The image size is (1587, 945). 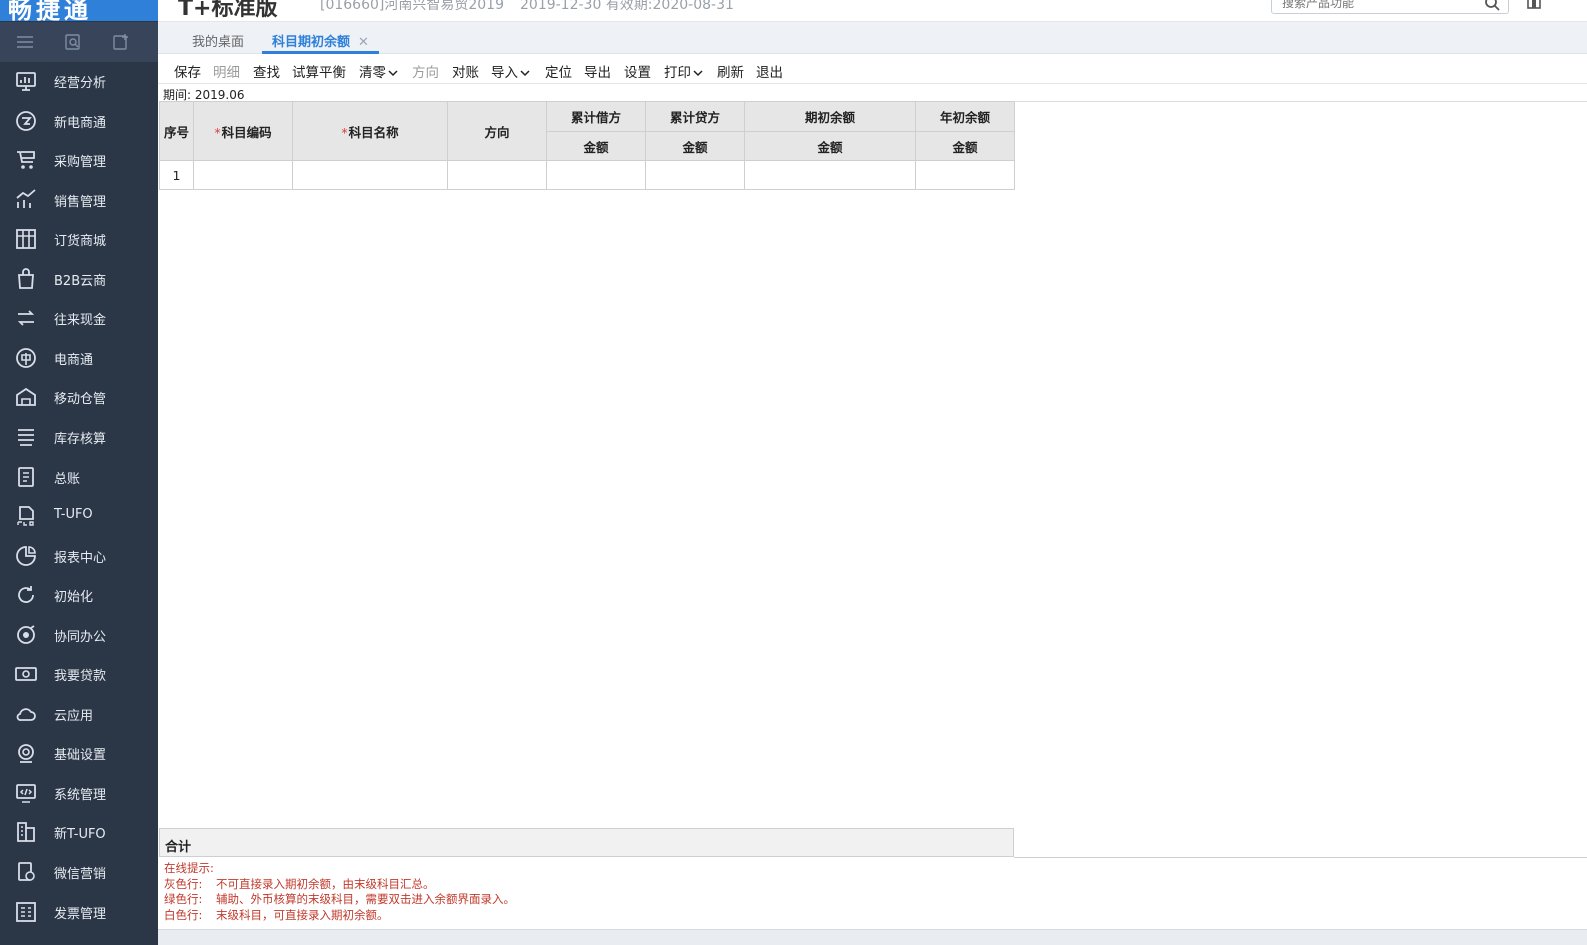 What do you see at coordinates (79, 714) in the screenshot?
I see `sidebar-item-17: 云应用` at bounding box center [79, 714].